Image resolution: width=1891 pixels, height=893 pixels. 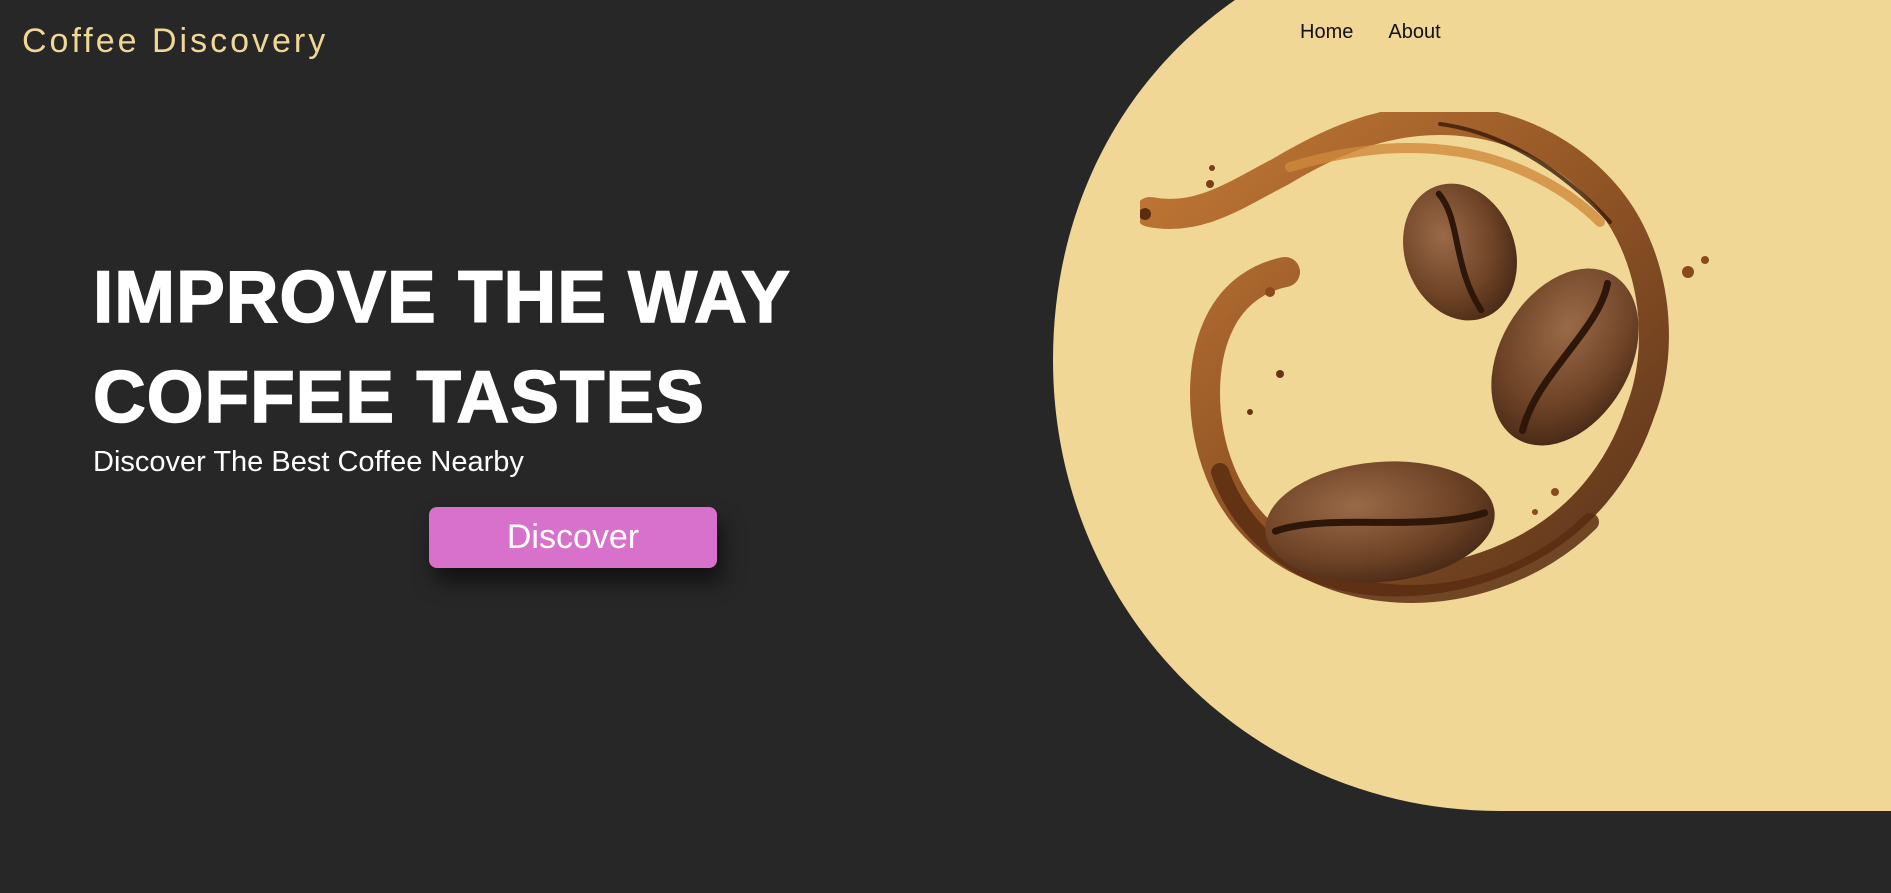 I want to click on site-logo: Coffee Discovery, so click(x=175, y=41).